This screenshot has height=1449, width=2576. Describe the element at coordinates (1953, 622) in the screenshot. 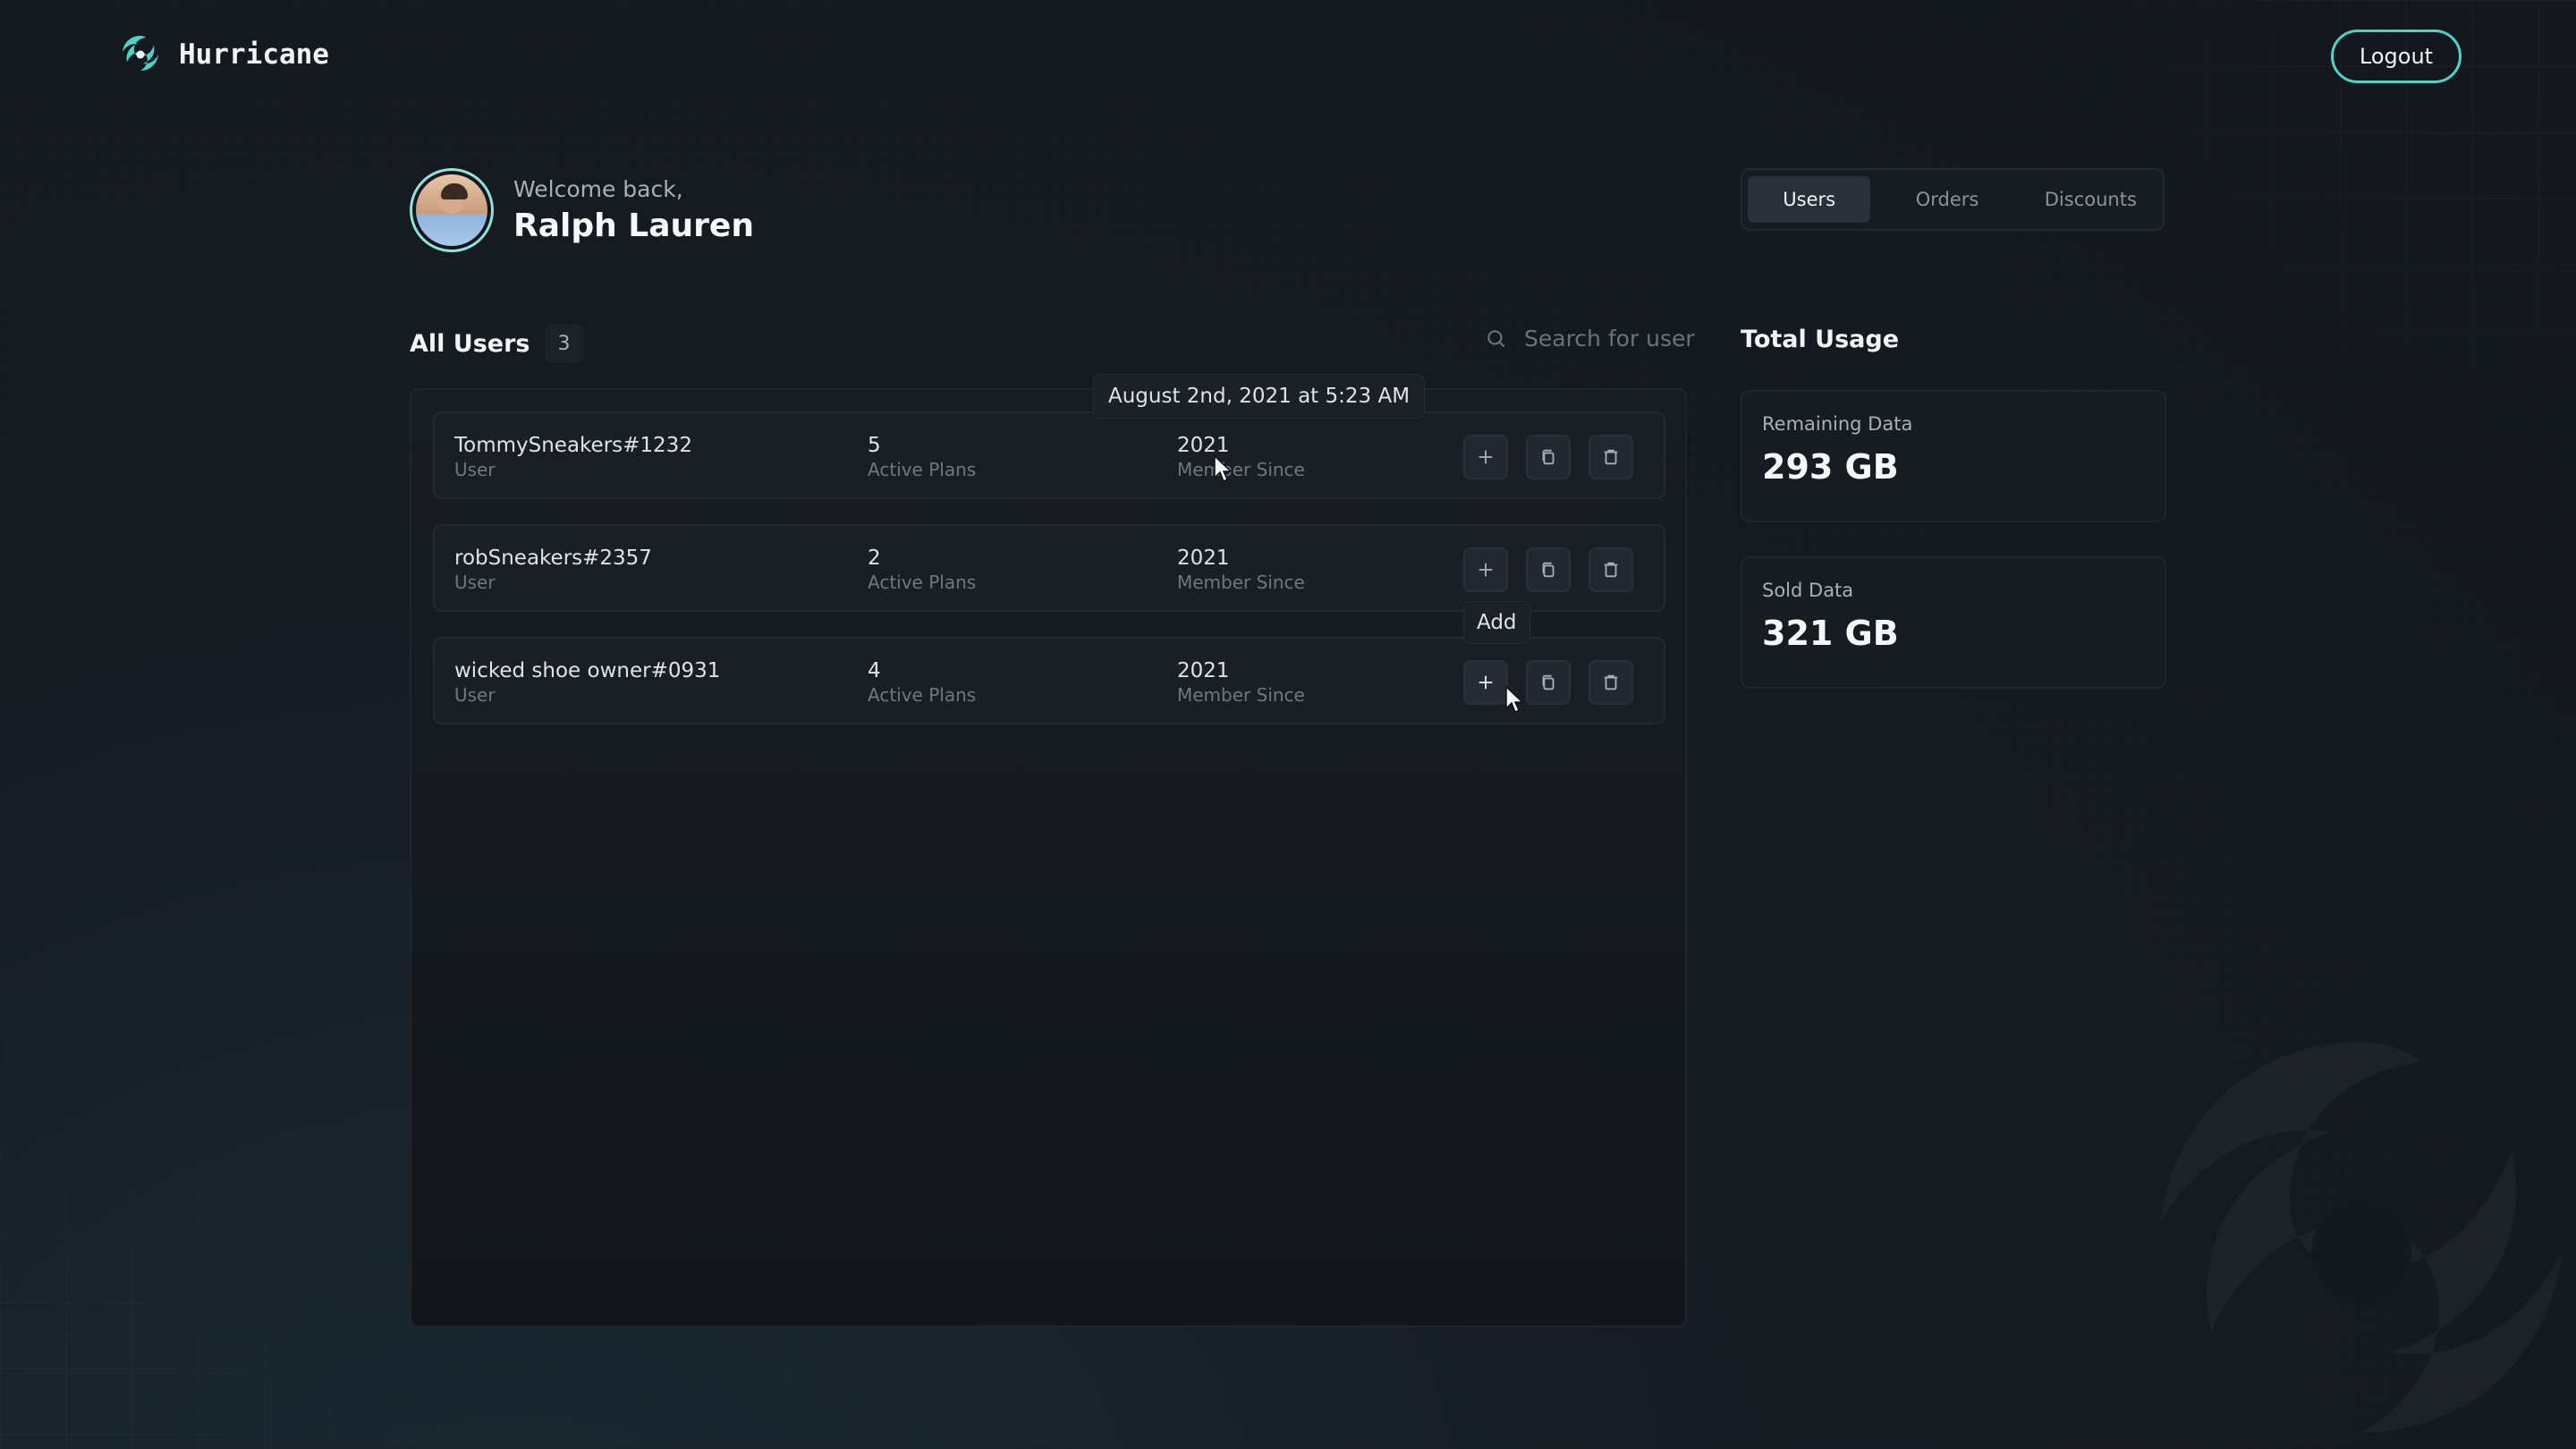

I see `sold-data-card: Sold Data 321 GB` at that location.